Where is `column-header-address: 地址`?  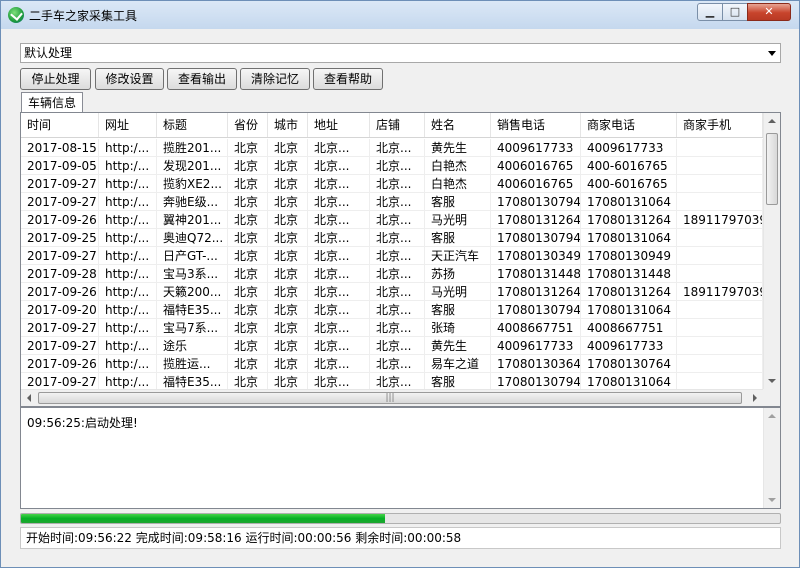
column-header-address: 地址 is located at coordinates (339, 125).